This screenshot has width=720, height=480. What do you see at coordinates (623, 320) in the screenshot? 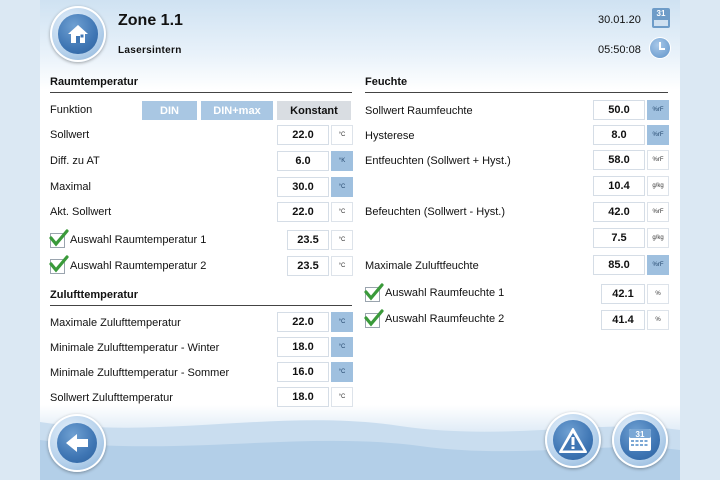
I see `room-humidity-2-value: 41.4` at bounding box center [623, 320].